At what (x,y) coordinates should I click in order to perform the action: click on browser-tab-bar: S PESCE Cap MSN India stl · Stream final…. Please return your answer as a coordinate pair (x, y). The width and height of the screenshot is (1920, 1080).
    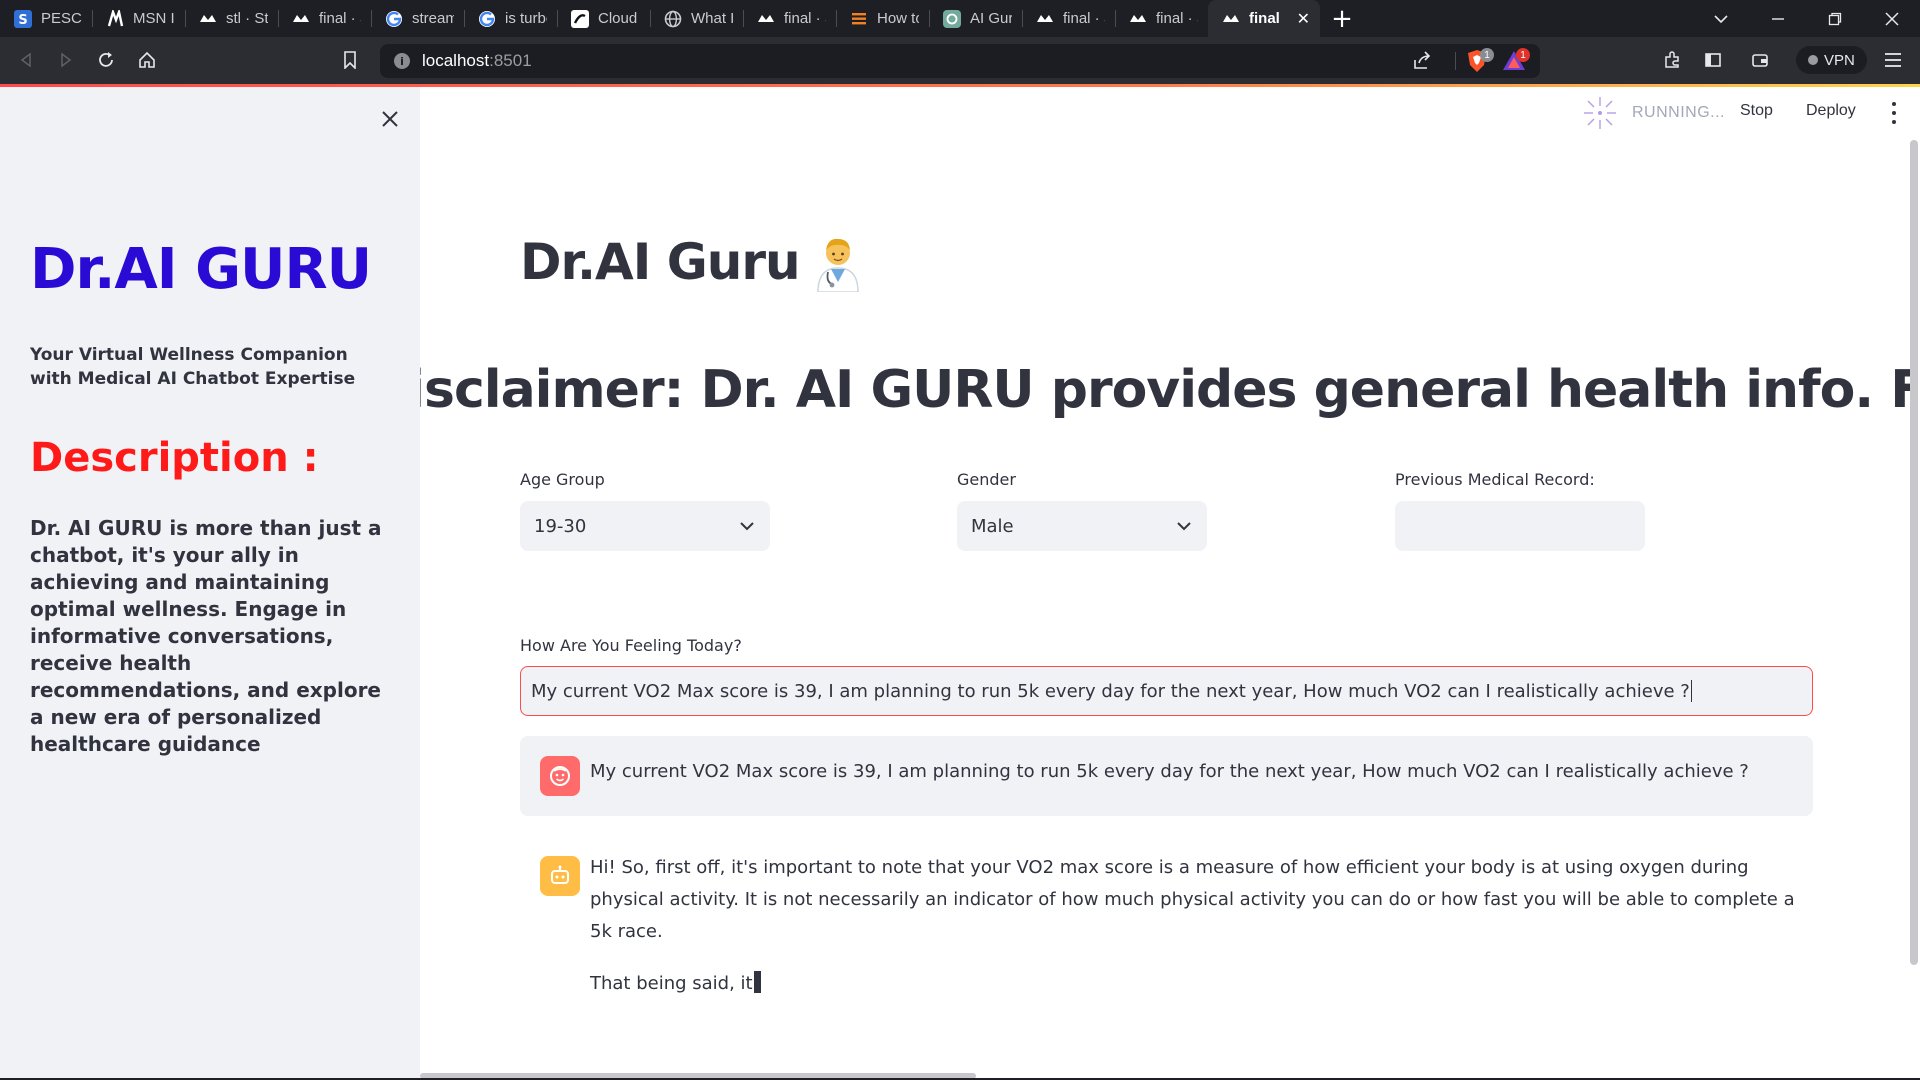
    Looking at the image, I should click on (960, 18).